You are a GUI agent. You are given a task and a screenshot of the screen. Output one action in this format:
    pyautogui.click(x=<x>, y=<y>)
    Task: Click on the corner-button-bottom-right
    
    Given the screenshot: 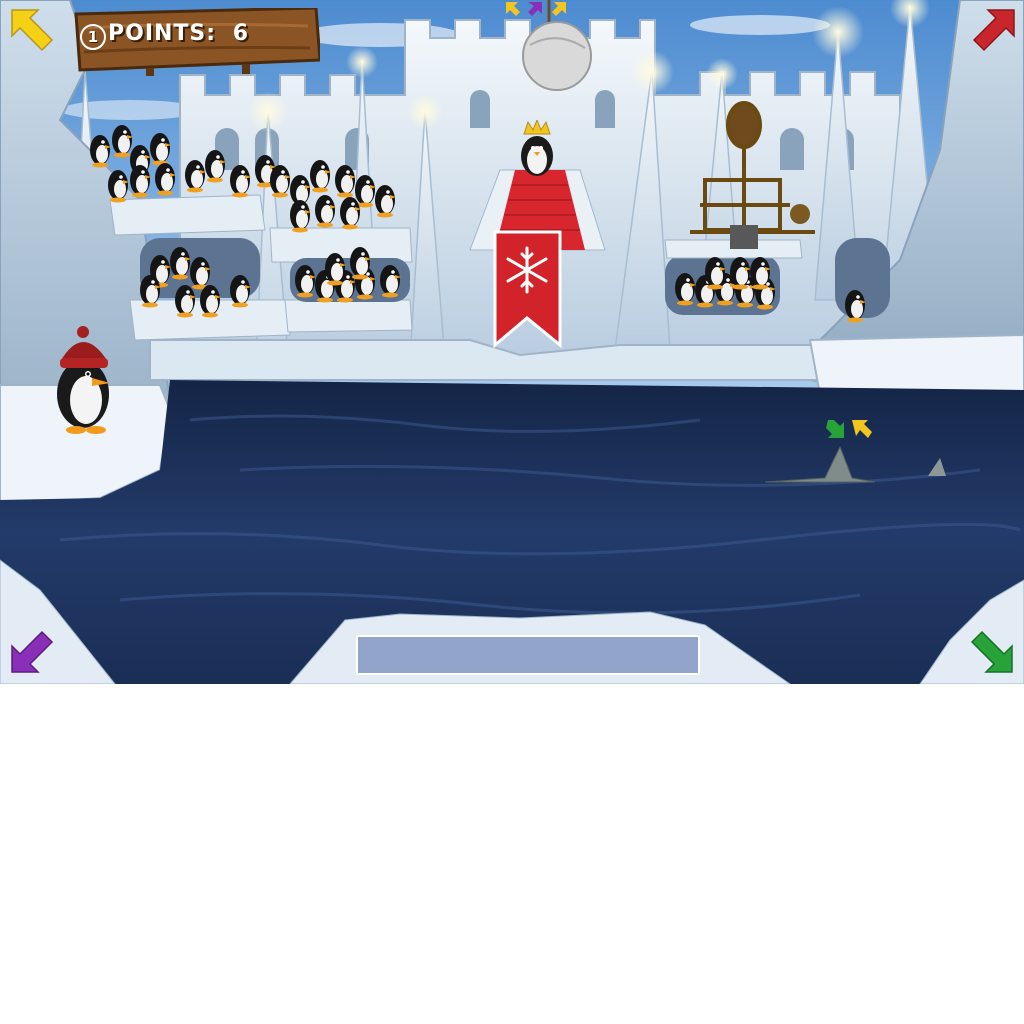 What is the action you would take?
    pyautogui.click(x=992, y=652)
    